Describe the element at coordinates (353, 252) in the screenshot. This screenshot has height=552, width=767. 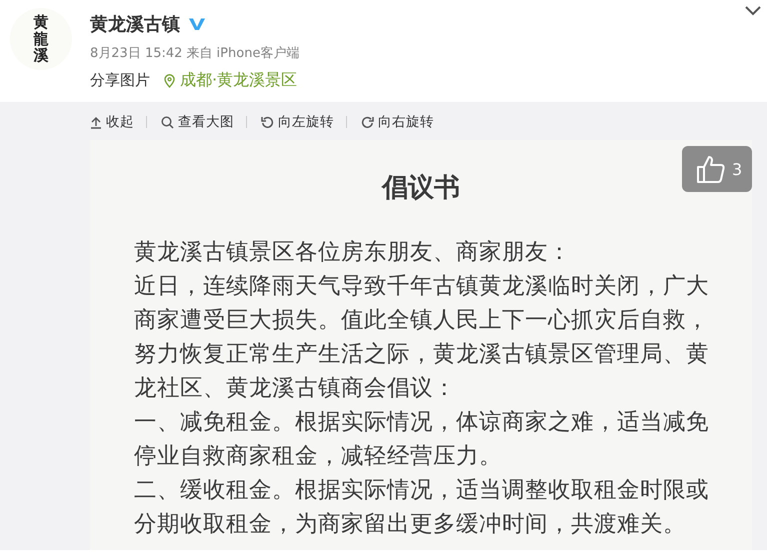
I see `document-line: 黄龙溪古镇景区各位房东朋友、商家朋友：` at that location.